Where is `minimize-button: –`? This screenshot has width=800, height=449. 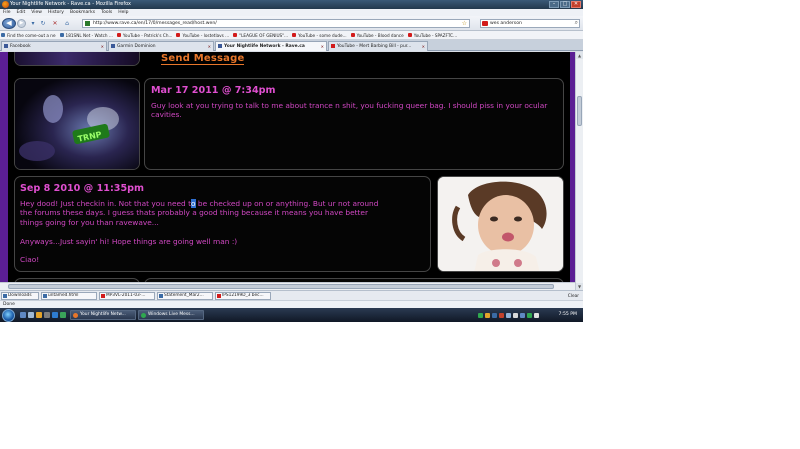 minimize-button: – is located at coordinates (554, 4).